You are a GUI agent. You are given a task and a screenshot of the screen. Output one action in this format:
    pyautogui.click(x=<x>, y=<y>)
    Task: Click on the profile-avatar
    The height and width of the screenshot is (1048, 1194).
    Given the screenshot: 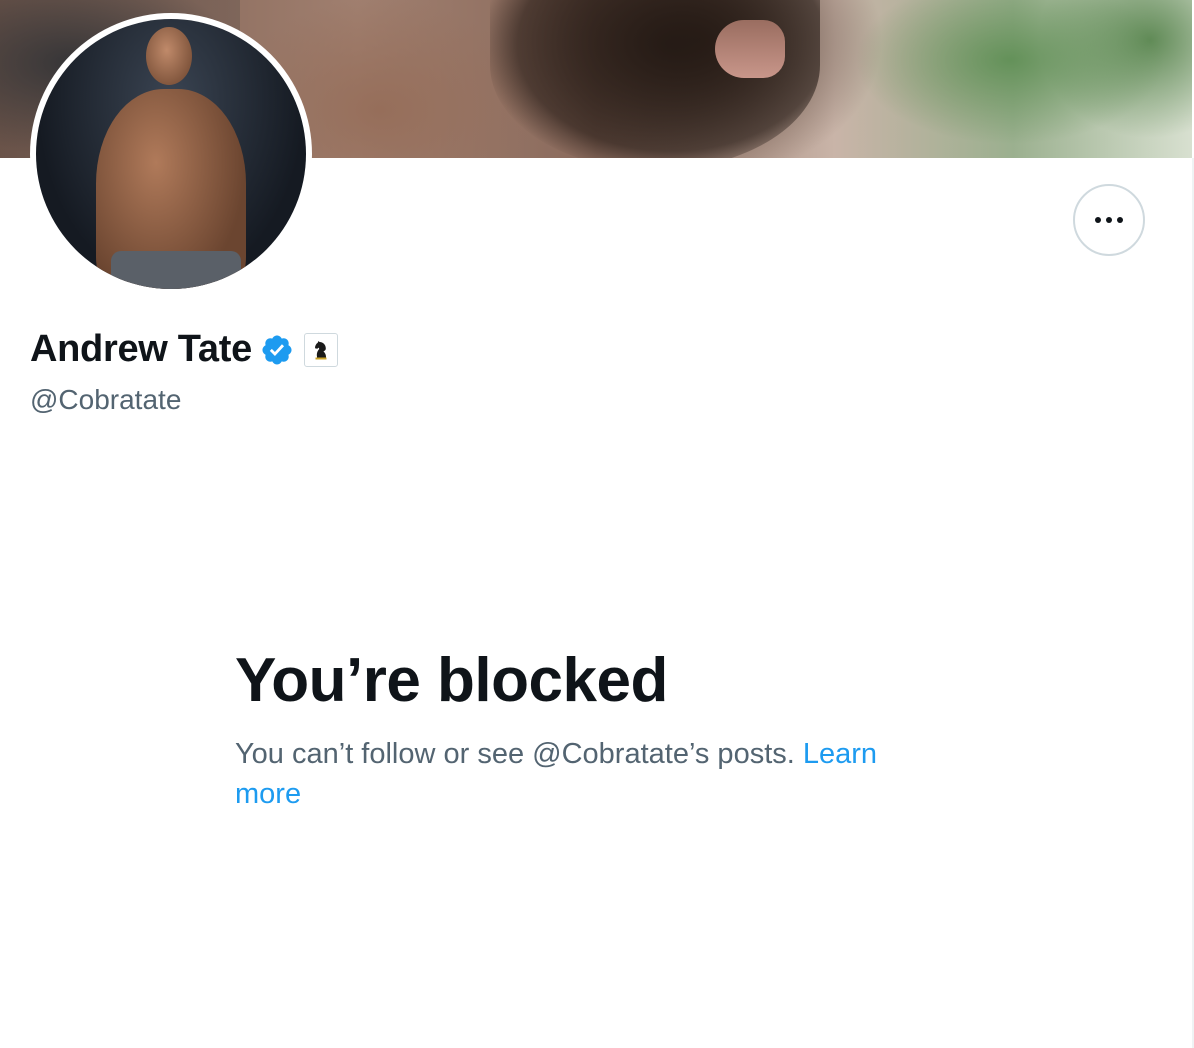 What is the action you would take?
    pyautogui.click(x=171, y=154)
    